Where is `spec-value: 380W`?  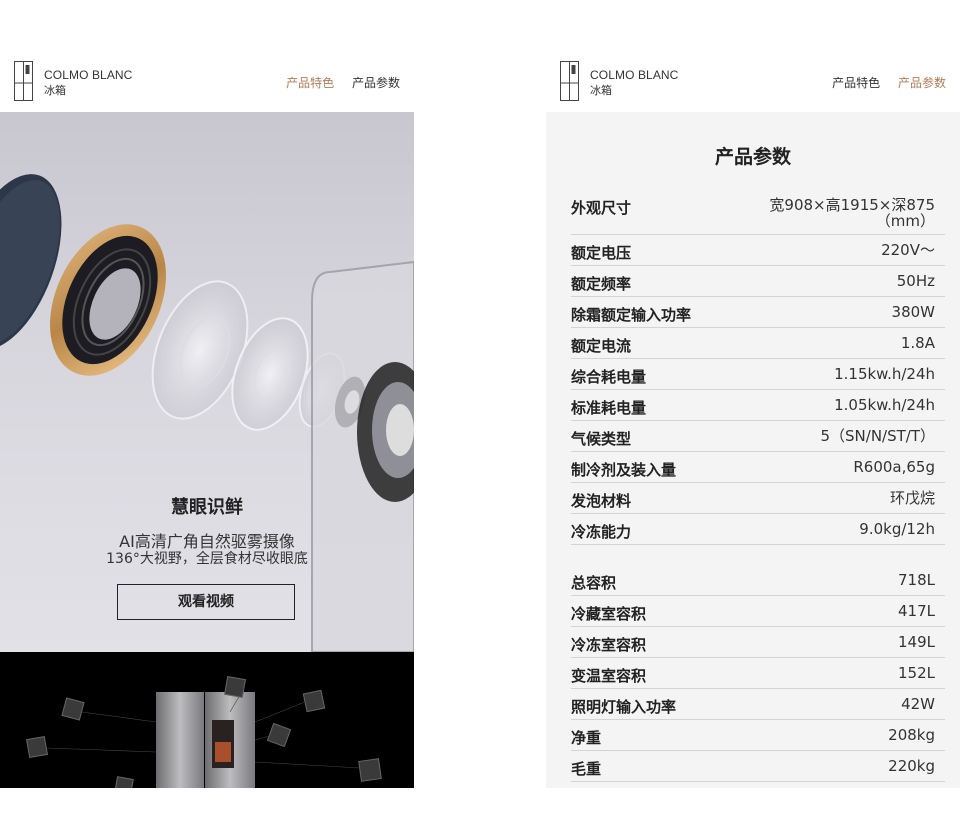
spec-value: 380W is located at coordinates (913, 312).